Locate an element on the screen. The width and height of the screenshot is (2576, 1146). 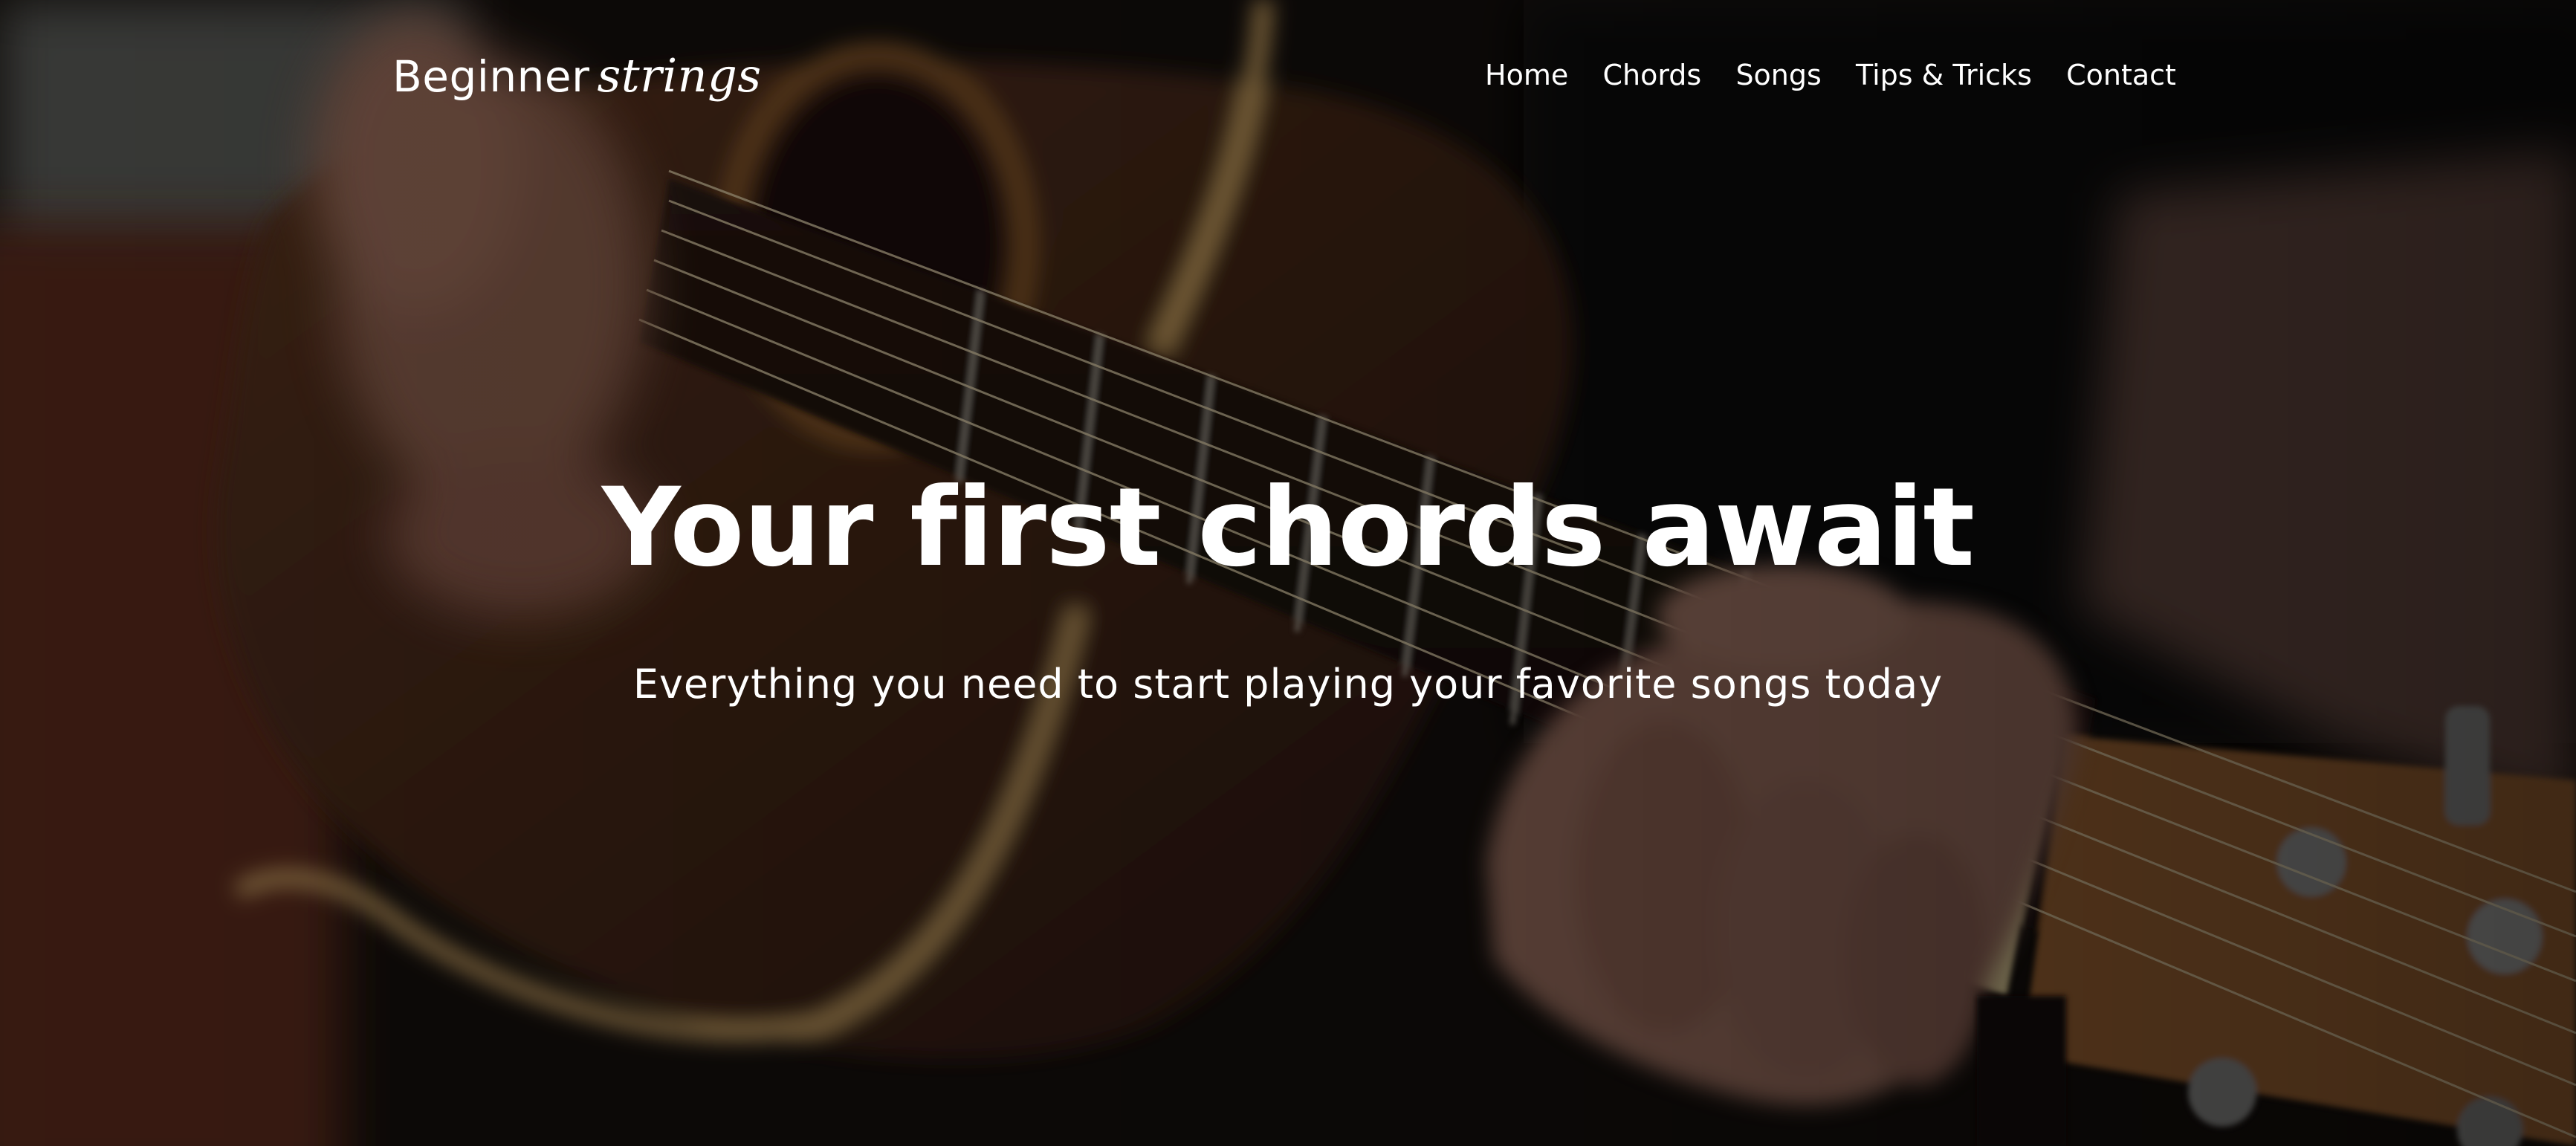
hero-title: Your first chords await is located at coordinates (1288, 527).